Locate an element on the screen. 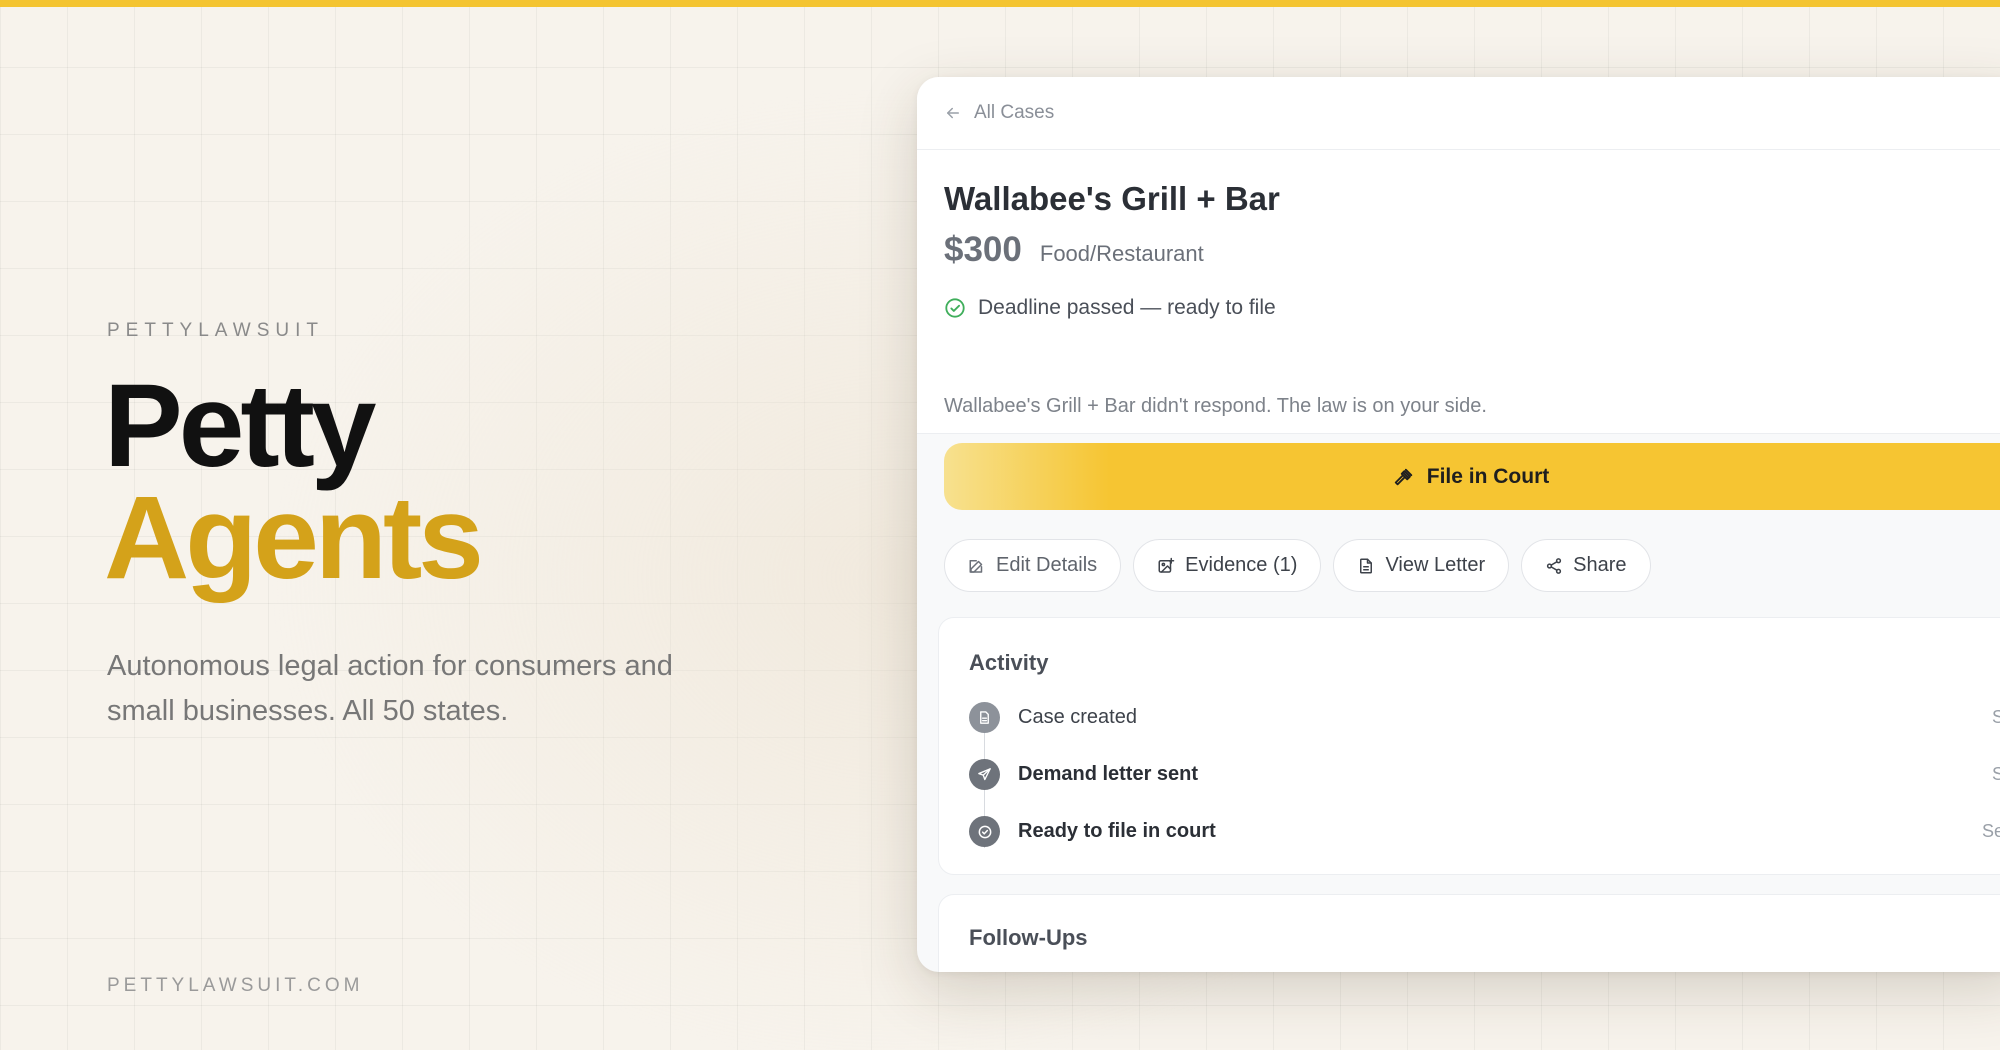  case-title: Wallabee's Grill + Bar is located at coordinates (1112, 198).